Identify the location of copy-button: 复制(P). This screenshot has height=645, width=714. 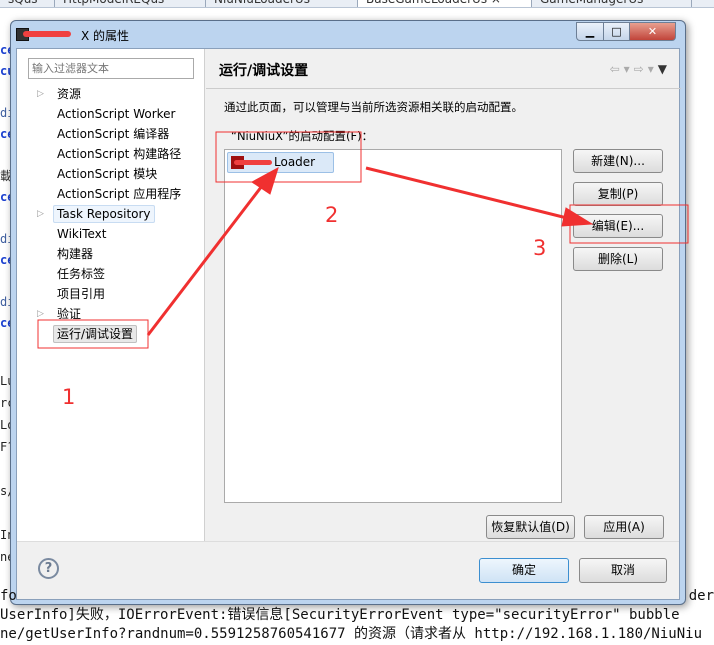
(618, 194).